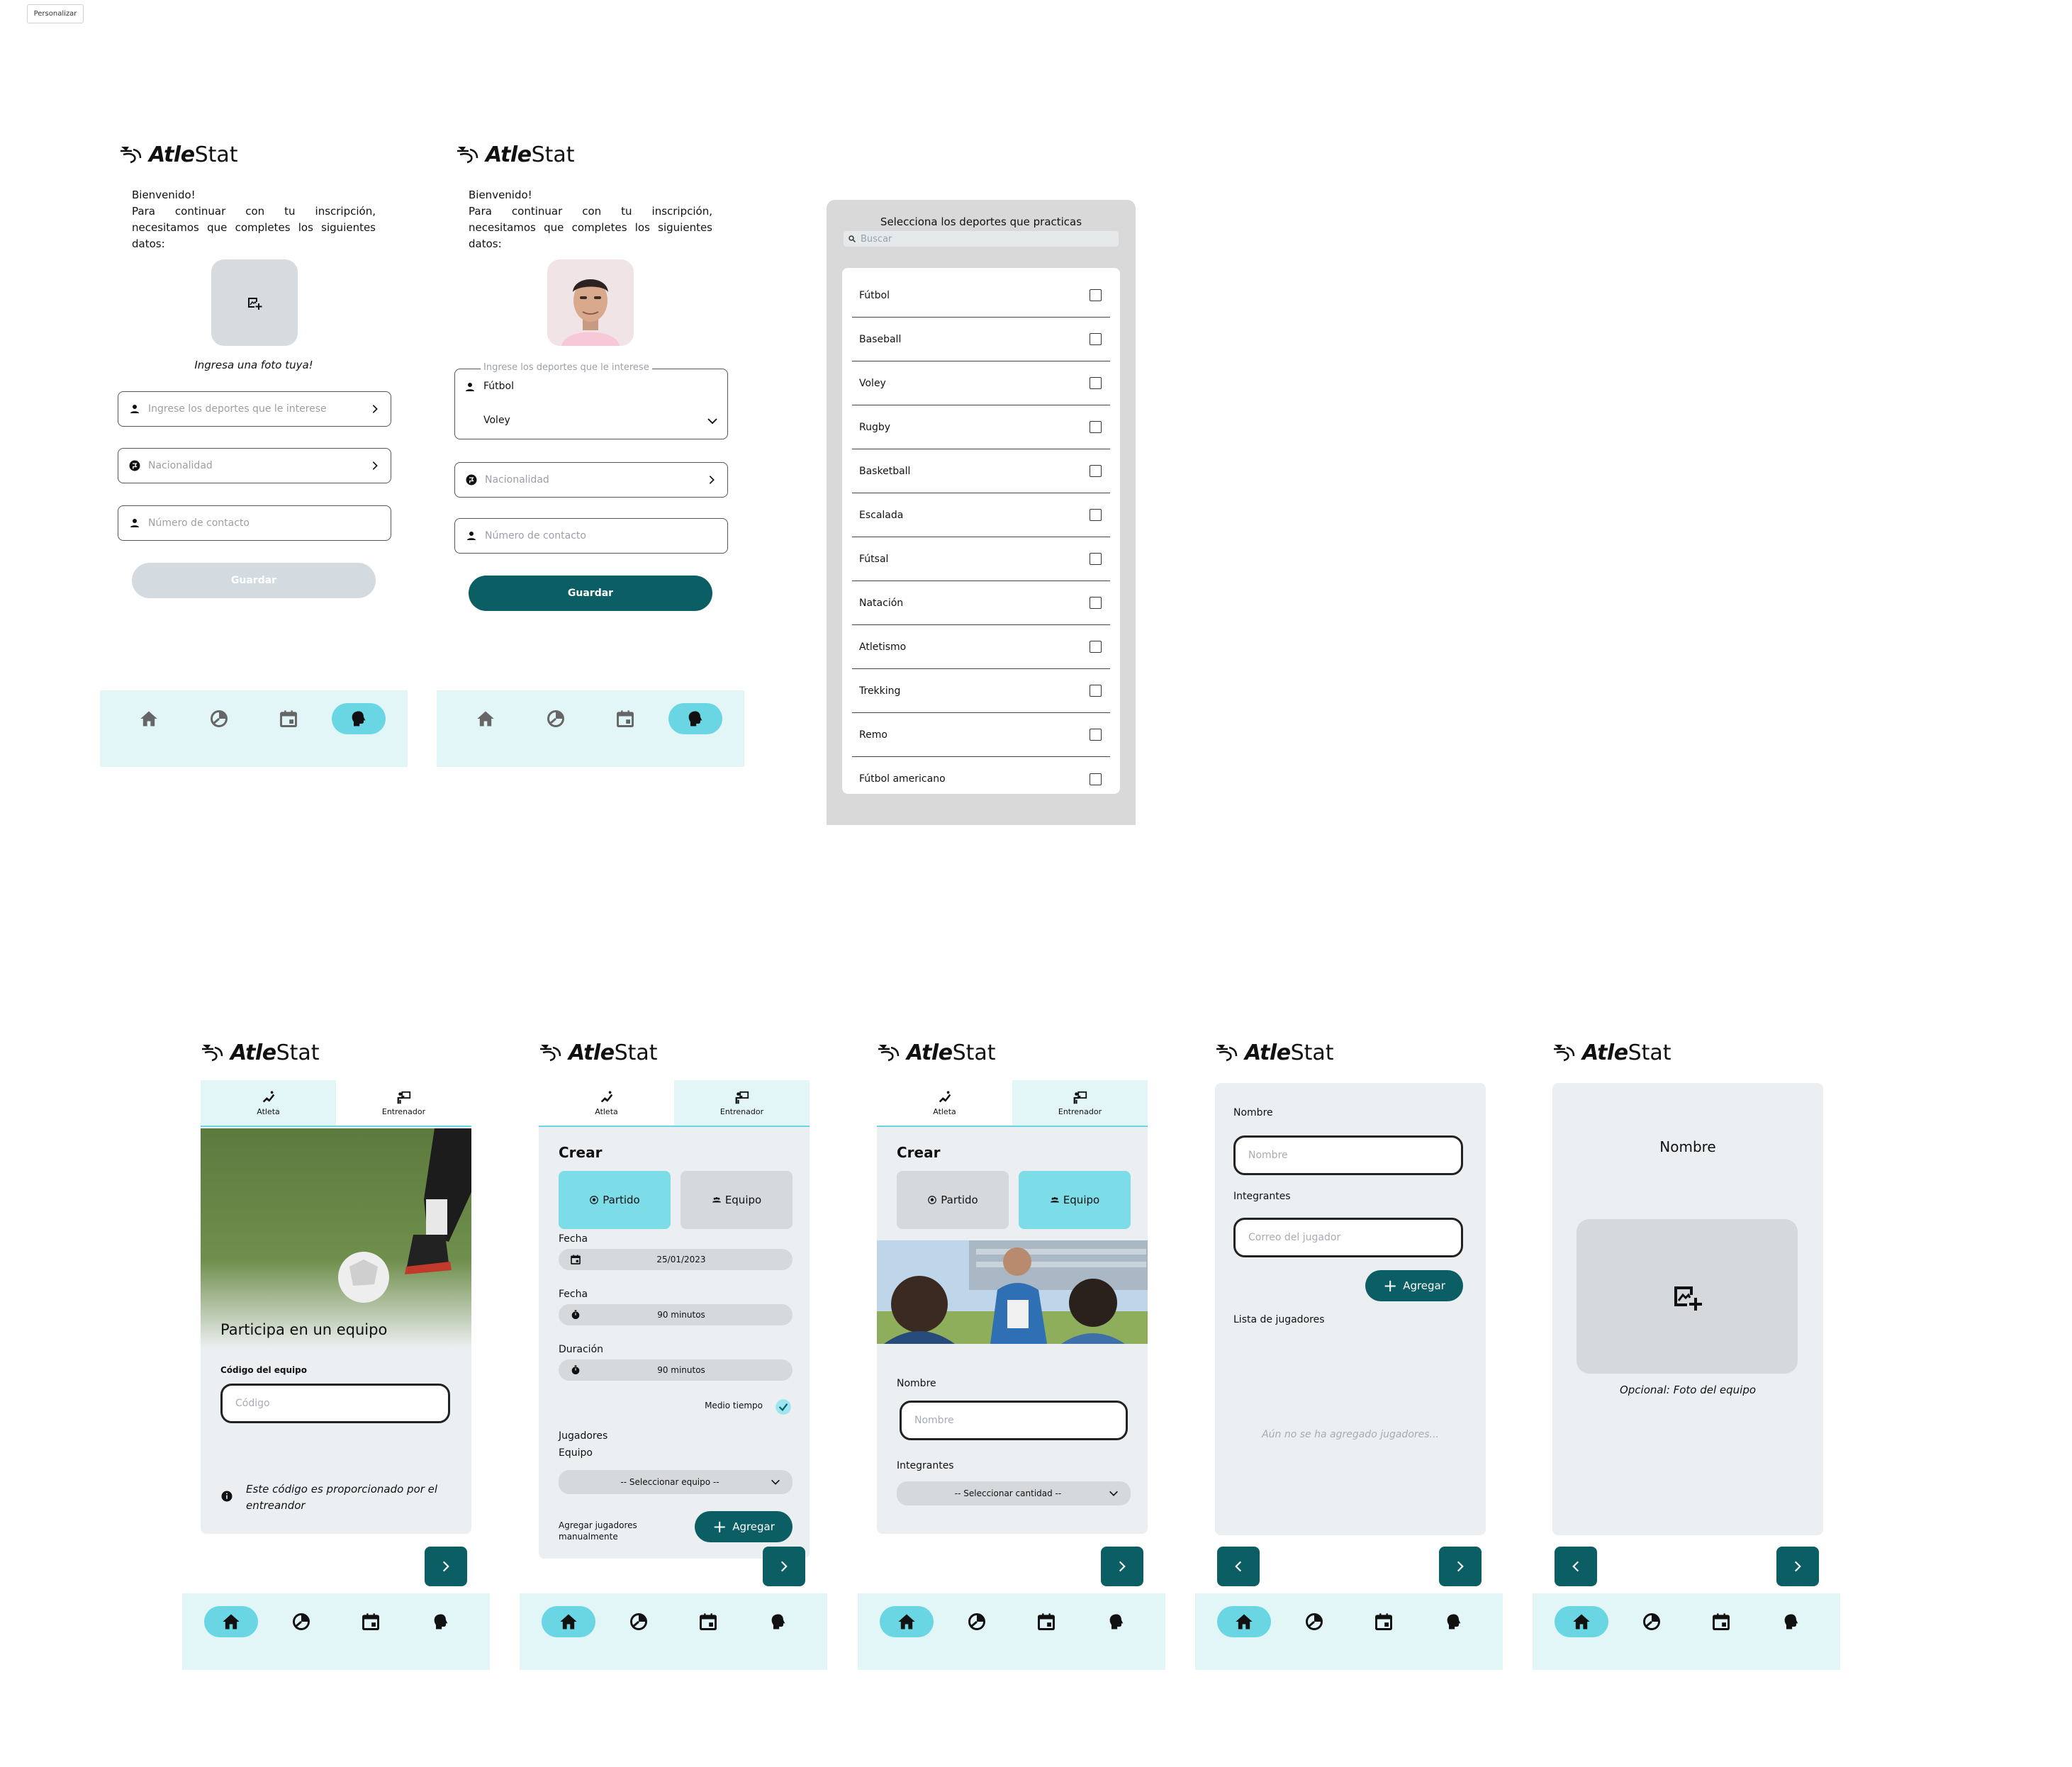 The image size is (2072, 1767). I want to click on team-code-input: Código, so click(335, 1404).